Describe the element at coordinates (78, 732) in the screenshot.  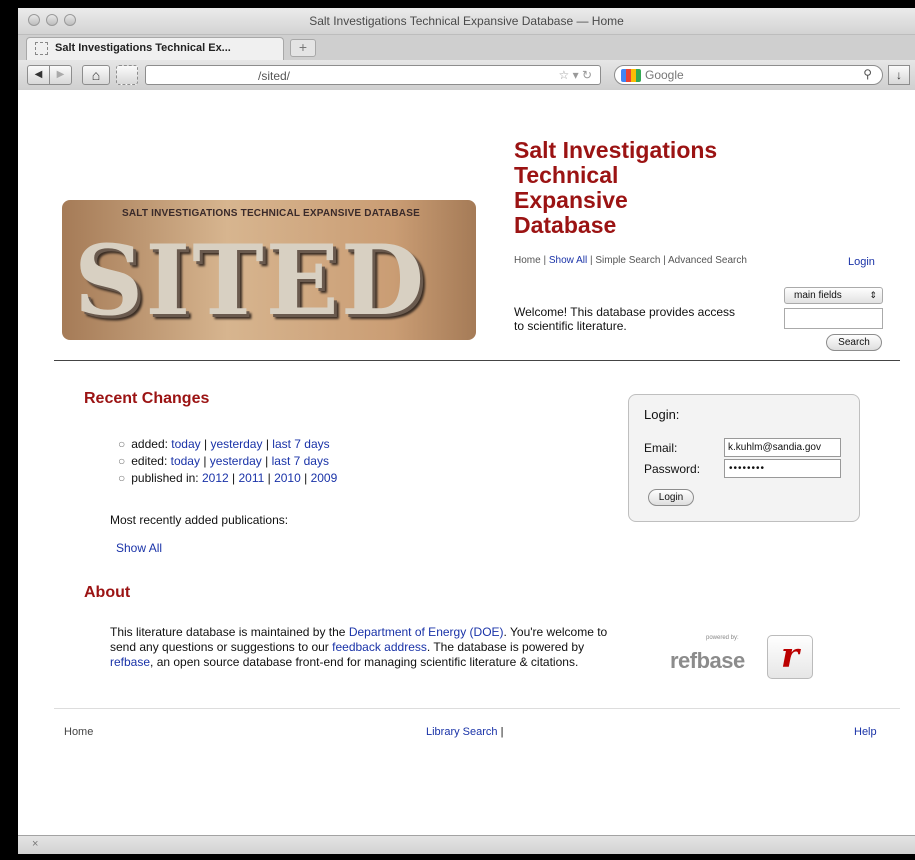
I see `footer-home-link: Home` at that location.